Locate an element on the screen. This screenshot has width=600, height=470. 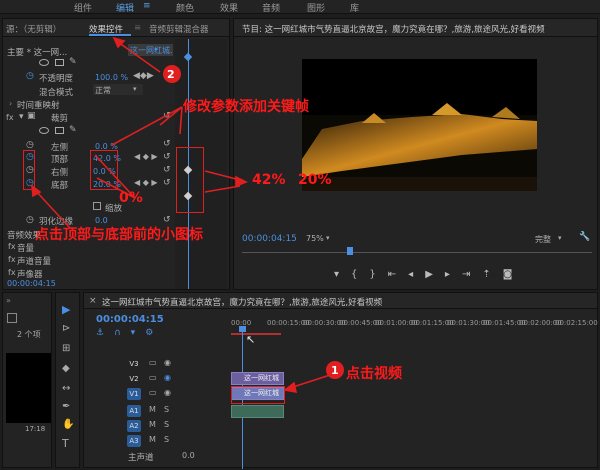
annotation-click-icons: 点击顶部与底部前的小图标 is located at coordinates (119, 235).